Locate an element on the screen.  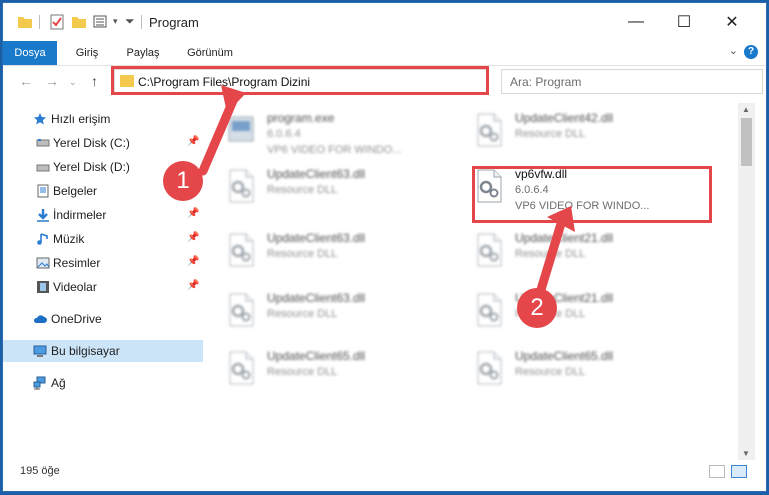
computer-icon is located at coordinates (40, 351).